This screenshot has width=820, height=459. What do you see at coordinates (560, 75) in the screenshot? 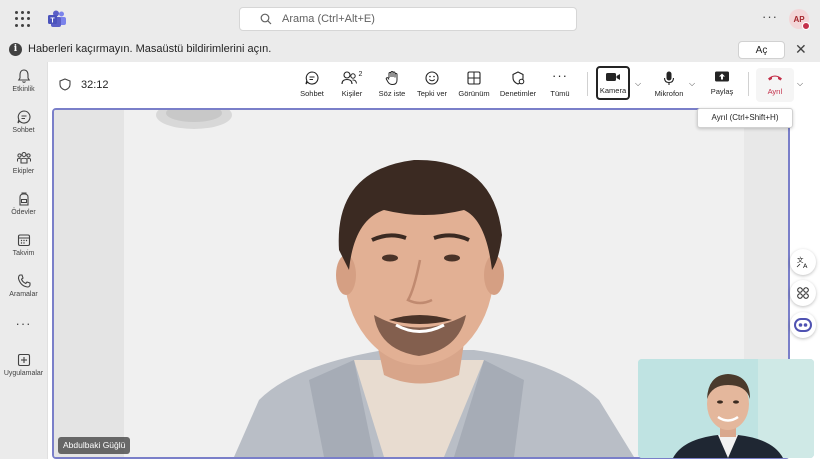
I see `more-icon: ···` at bounding box center [560, 75].